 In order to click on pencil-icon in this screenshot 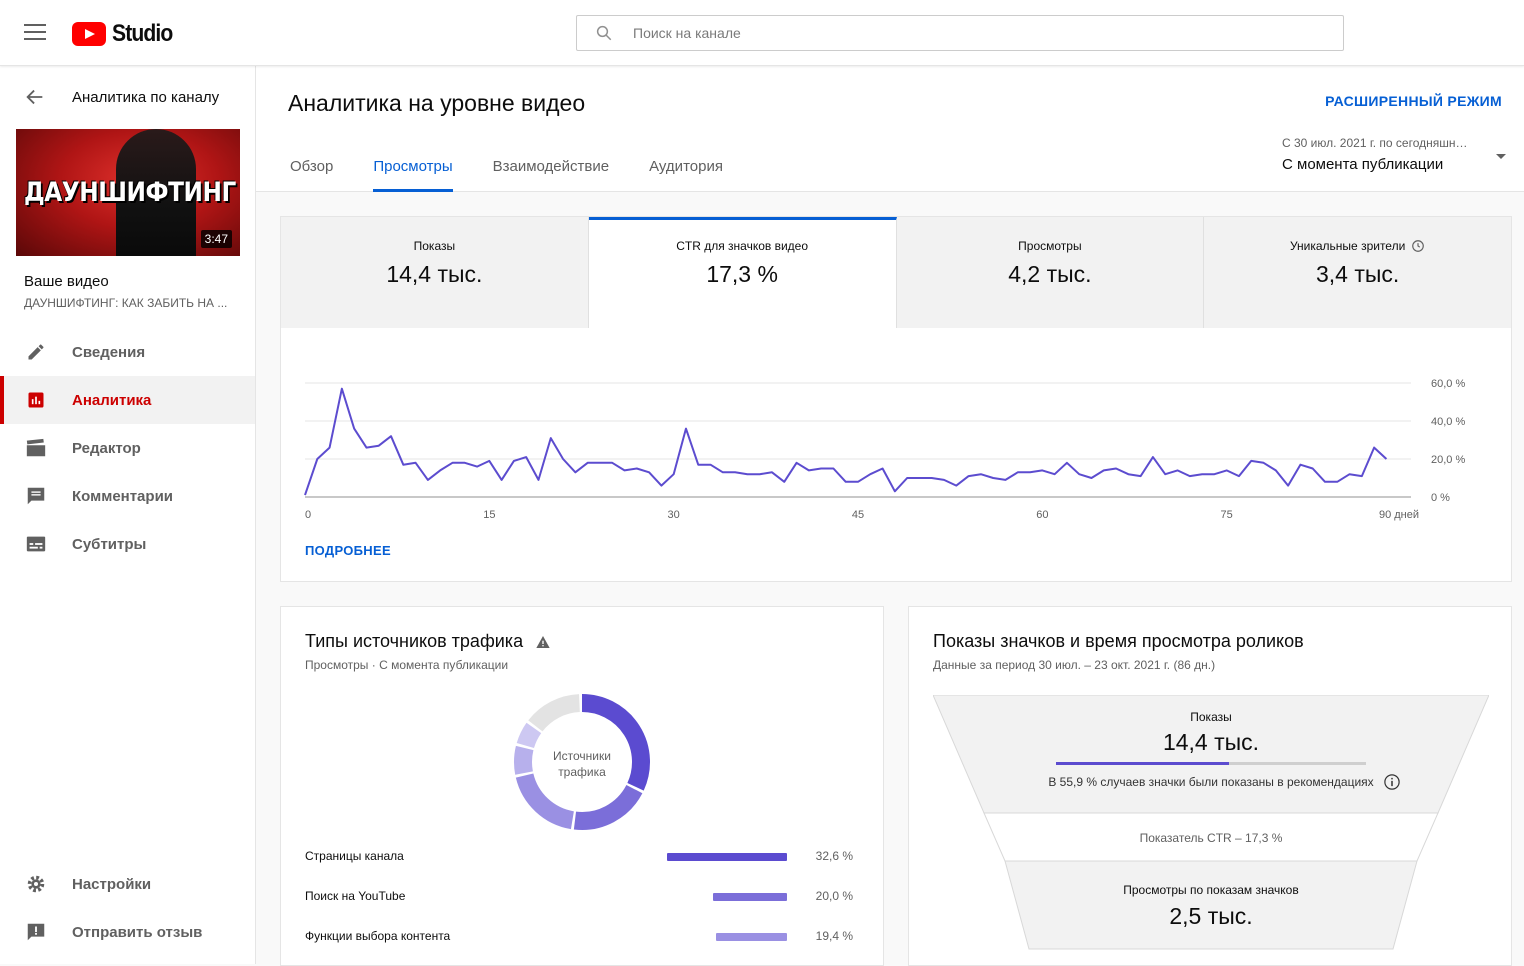, I will do `click(36, 352)`.